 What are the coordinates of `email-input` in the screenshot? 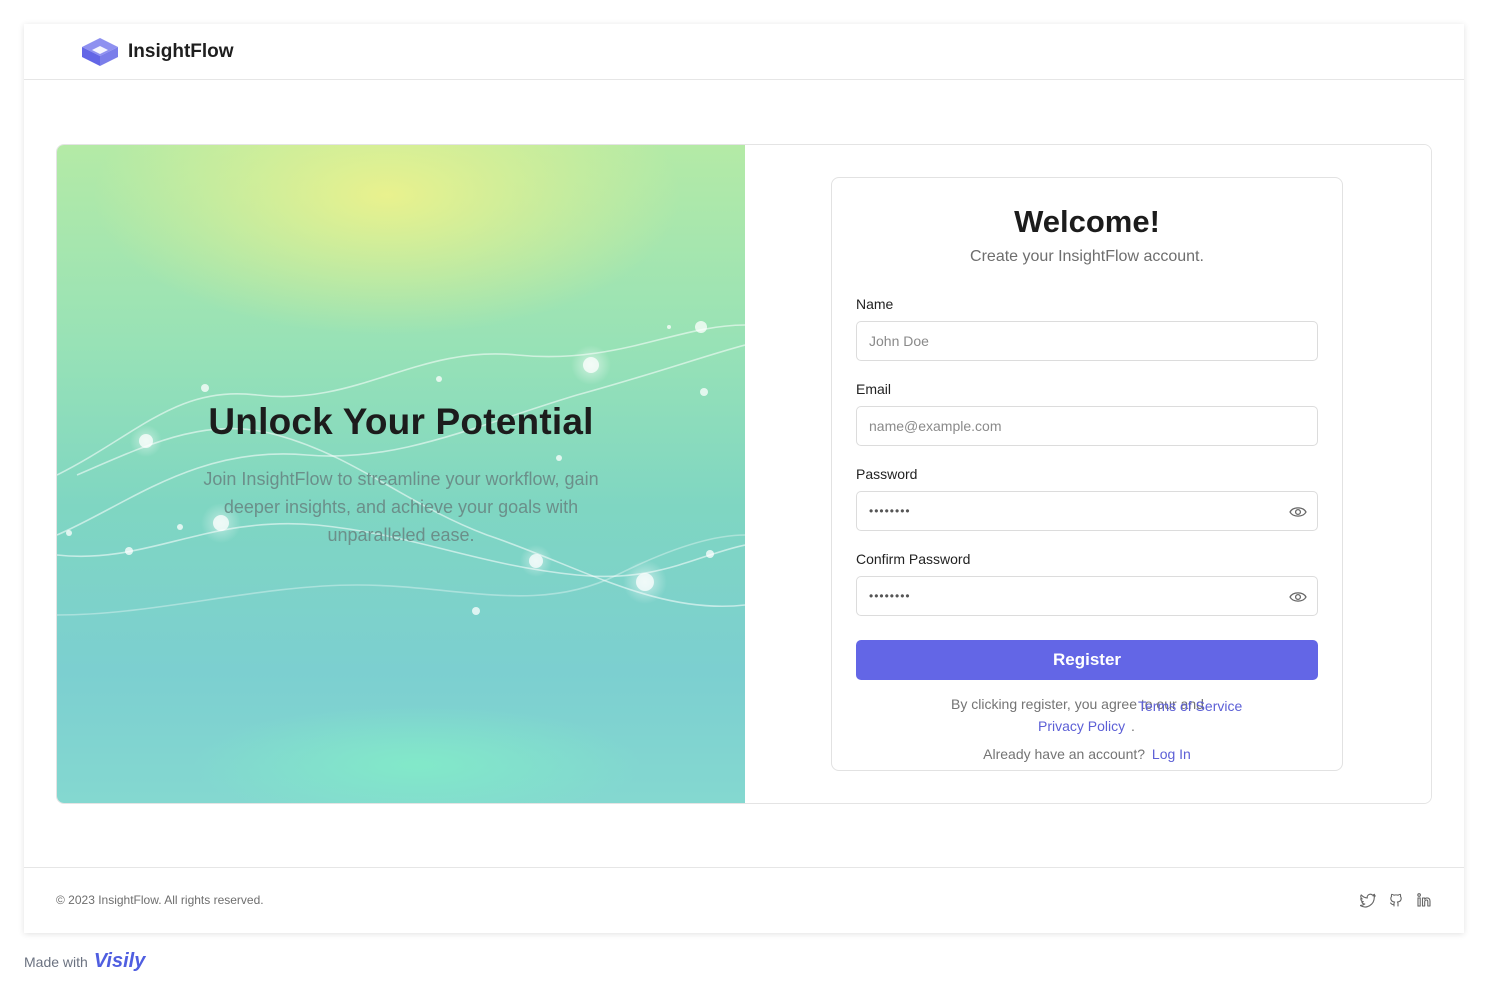 It's located at (1087, 426).